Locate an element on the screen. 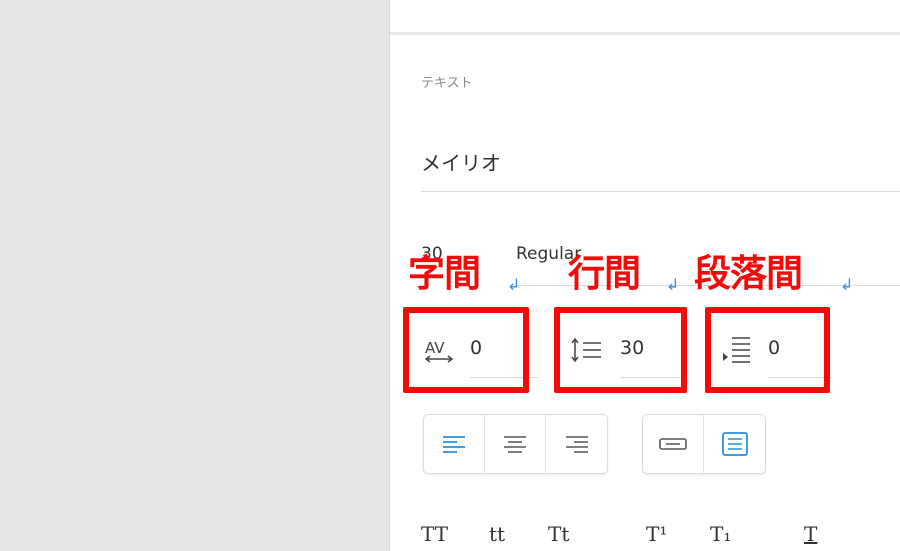 Image resolution: width=900 pixels, height=551 pixels. text-section-label: テキスト is located at coordinates (447, 83).